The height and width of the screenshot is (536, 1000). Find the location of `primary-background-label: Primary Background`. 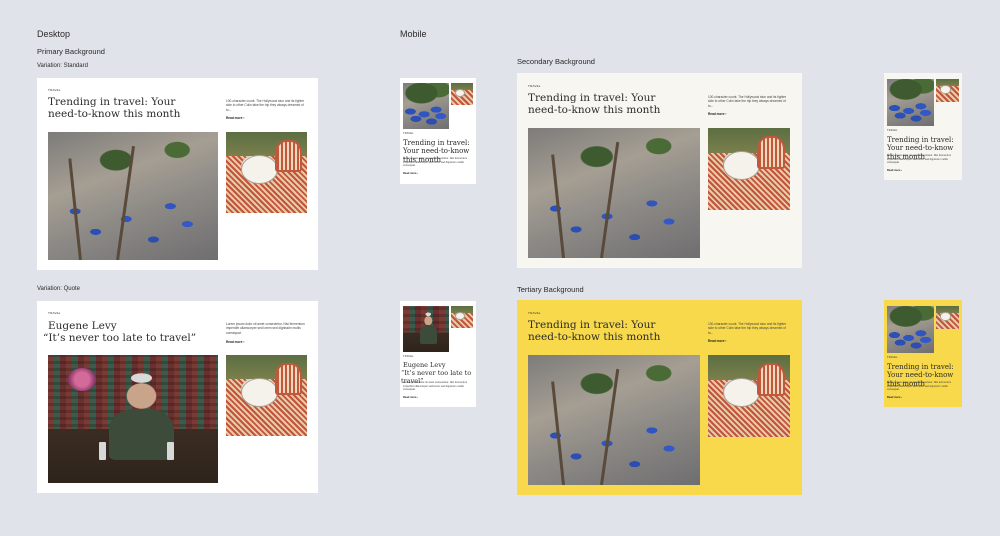

primary-background-label: Primary Background is located at coordinates (71, 51).